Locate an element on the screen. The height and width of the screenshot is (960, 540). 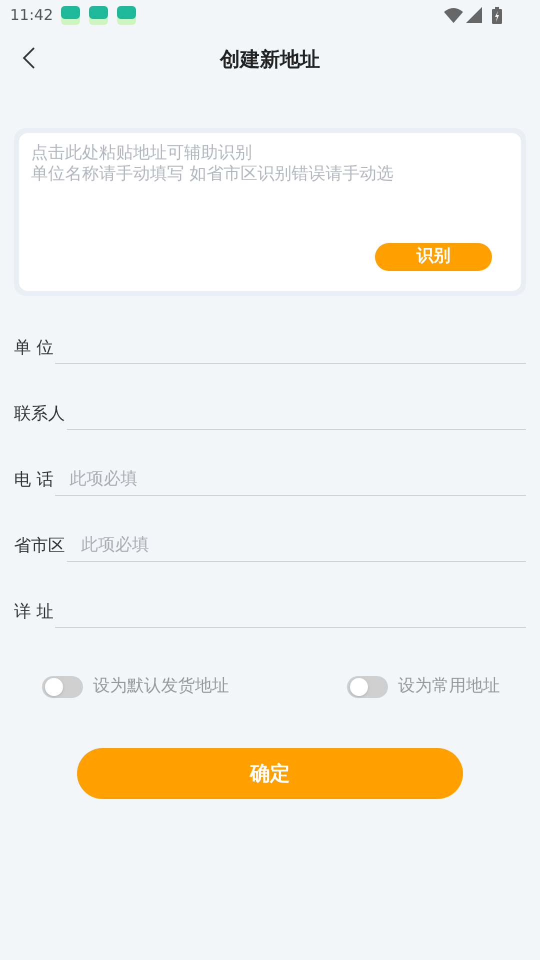
field-label: 单 位 is located at coordinates (34, 348).